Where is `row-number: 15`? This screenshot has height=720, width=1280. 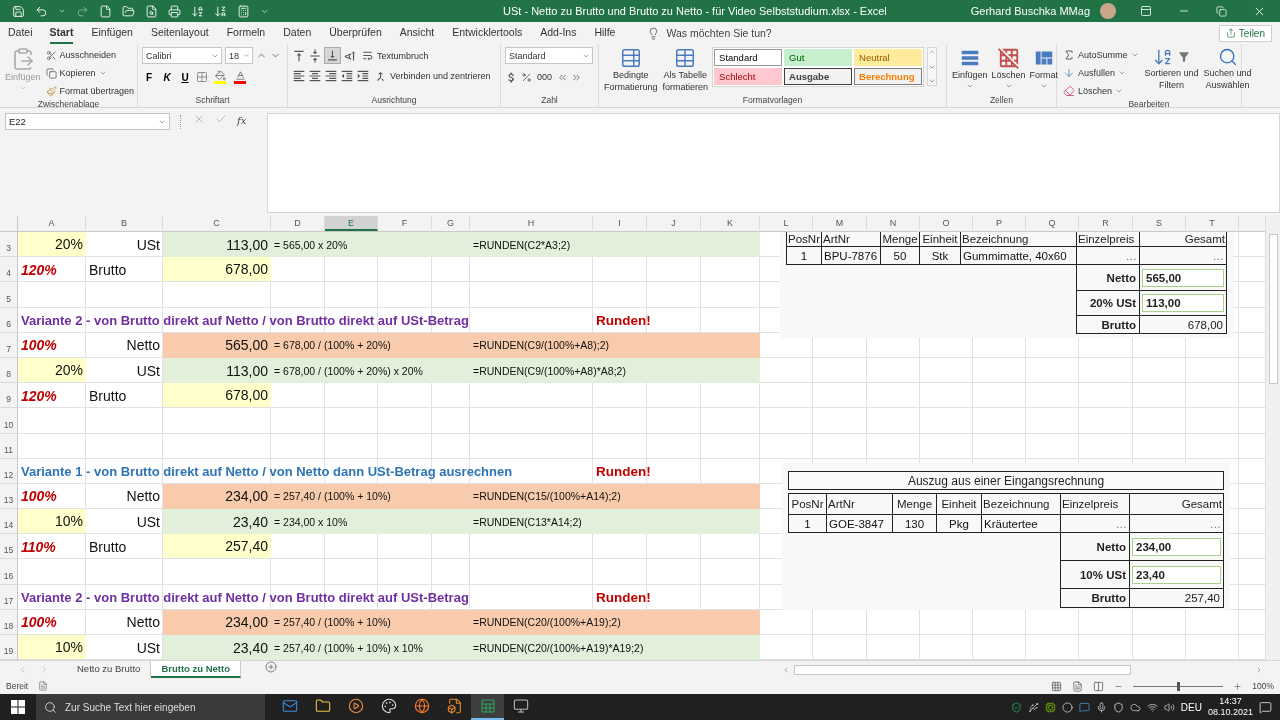
row-number: 15 is located at coordinates (9, 547).